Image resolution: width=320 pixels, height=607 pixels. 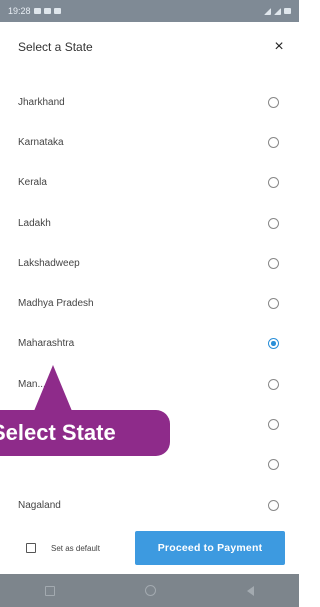 What do you see at coordinates (56, 304) in the screenshot?
I see `state-option-label: Madhya Pradesh` at bounding box center [56, 304].